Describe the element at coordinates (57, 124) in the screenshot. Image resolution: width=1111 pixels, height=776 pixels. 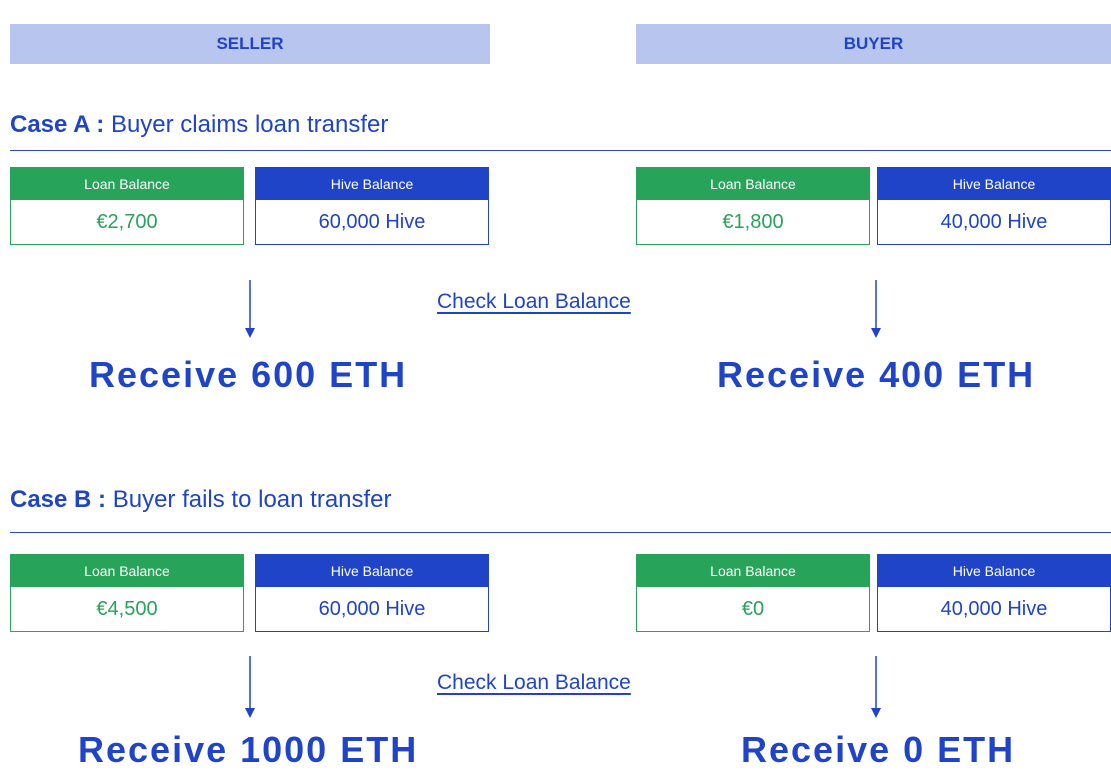
I see `case-a-lead: Case A :` at that location.